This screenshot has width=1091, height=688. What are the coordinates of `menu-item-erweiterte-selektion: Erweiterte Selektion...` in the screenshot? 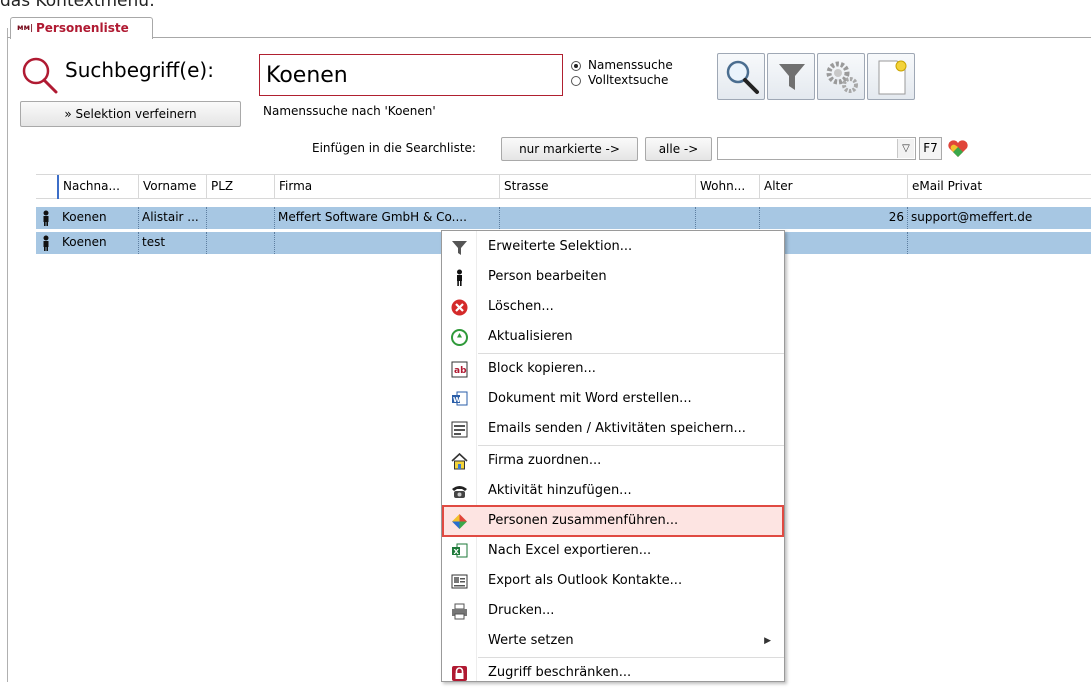 It's located at (613, 247).